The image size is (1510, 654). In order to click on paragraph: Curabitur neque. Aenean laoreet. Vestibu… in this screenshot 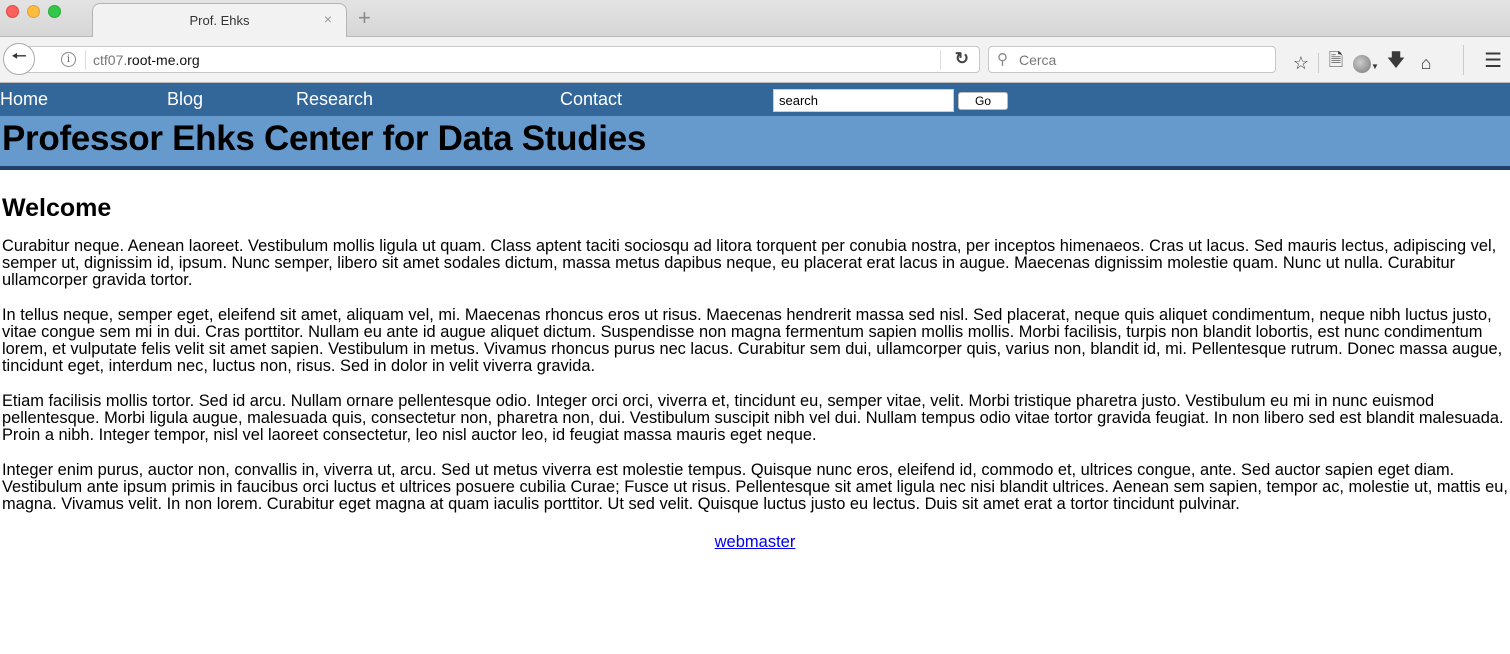, I will do `click(749, 263)`.